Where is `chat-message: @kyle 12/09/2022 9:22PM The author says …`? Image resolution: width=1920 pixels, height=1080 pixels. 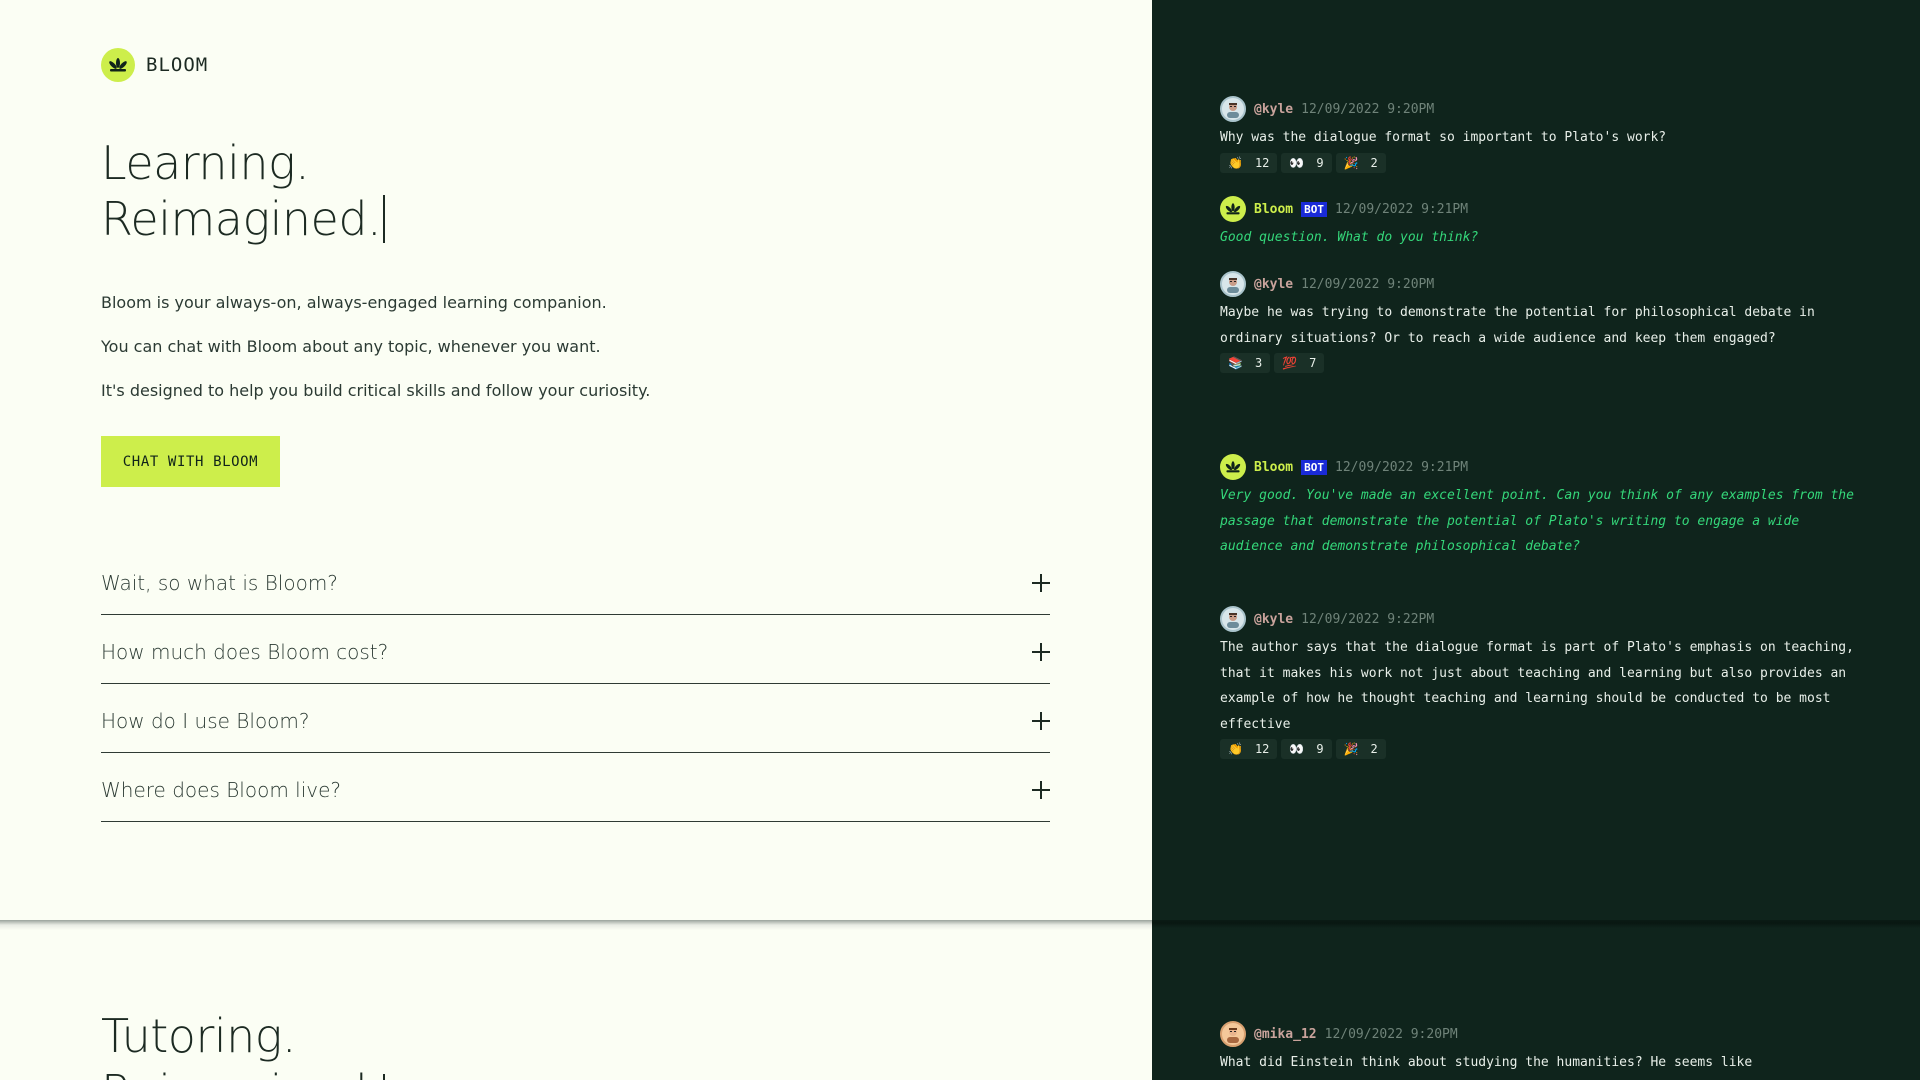 chat-message: @kyle 12/09/2022 9:22PM The author says … is located at coordinates (1540, 683).